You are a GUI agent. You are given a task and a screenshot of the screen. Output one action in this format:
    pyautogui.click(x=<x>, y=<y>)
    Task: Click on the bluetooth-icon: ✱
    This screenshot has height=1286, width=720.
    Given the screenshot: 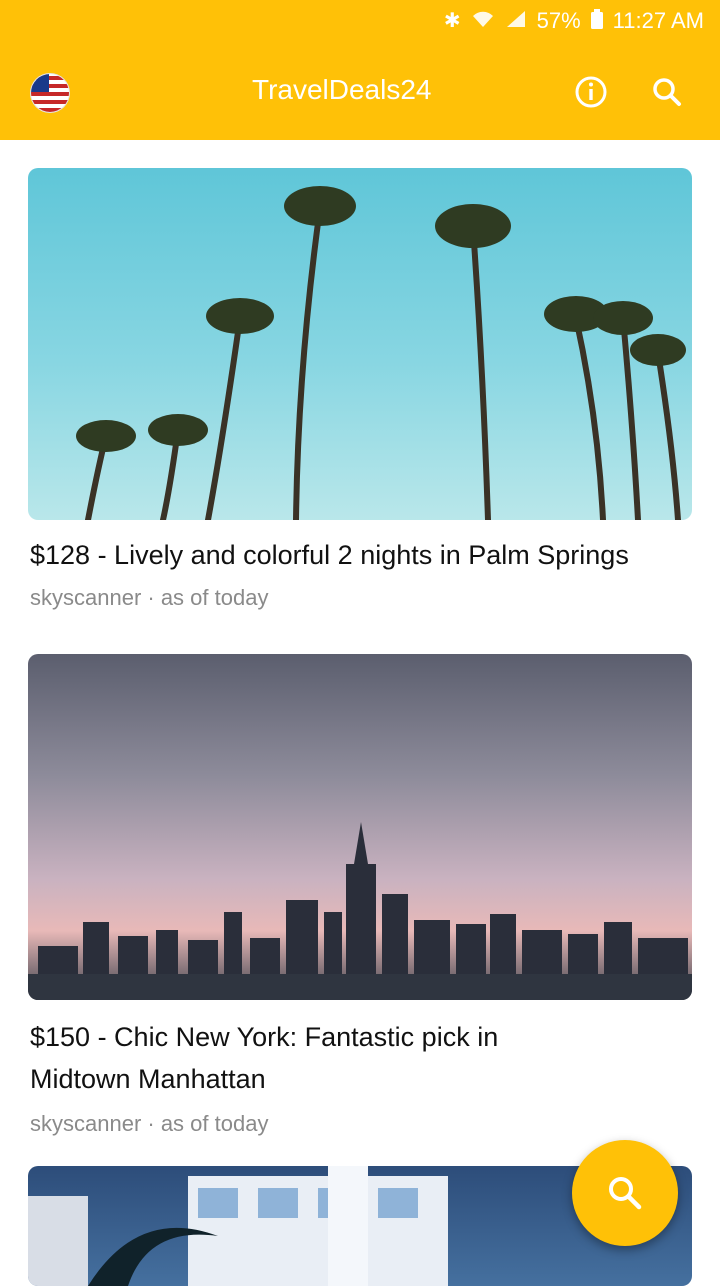 What is the action you would take?
    pyautogui.click(x=452, y=21)
    